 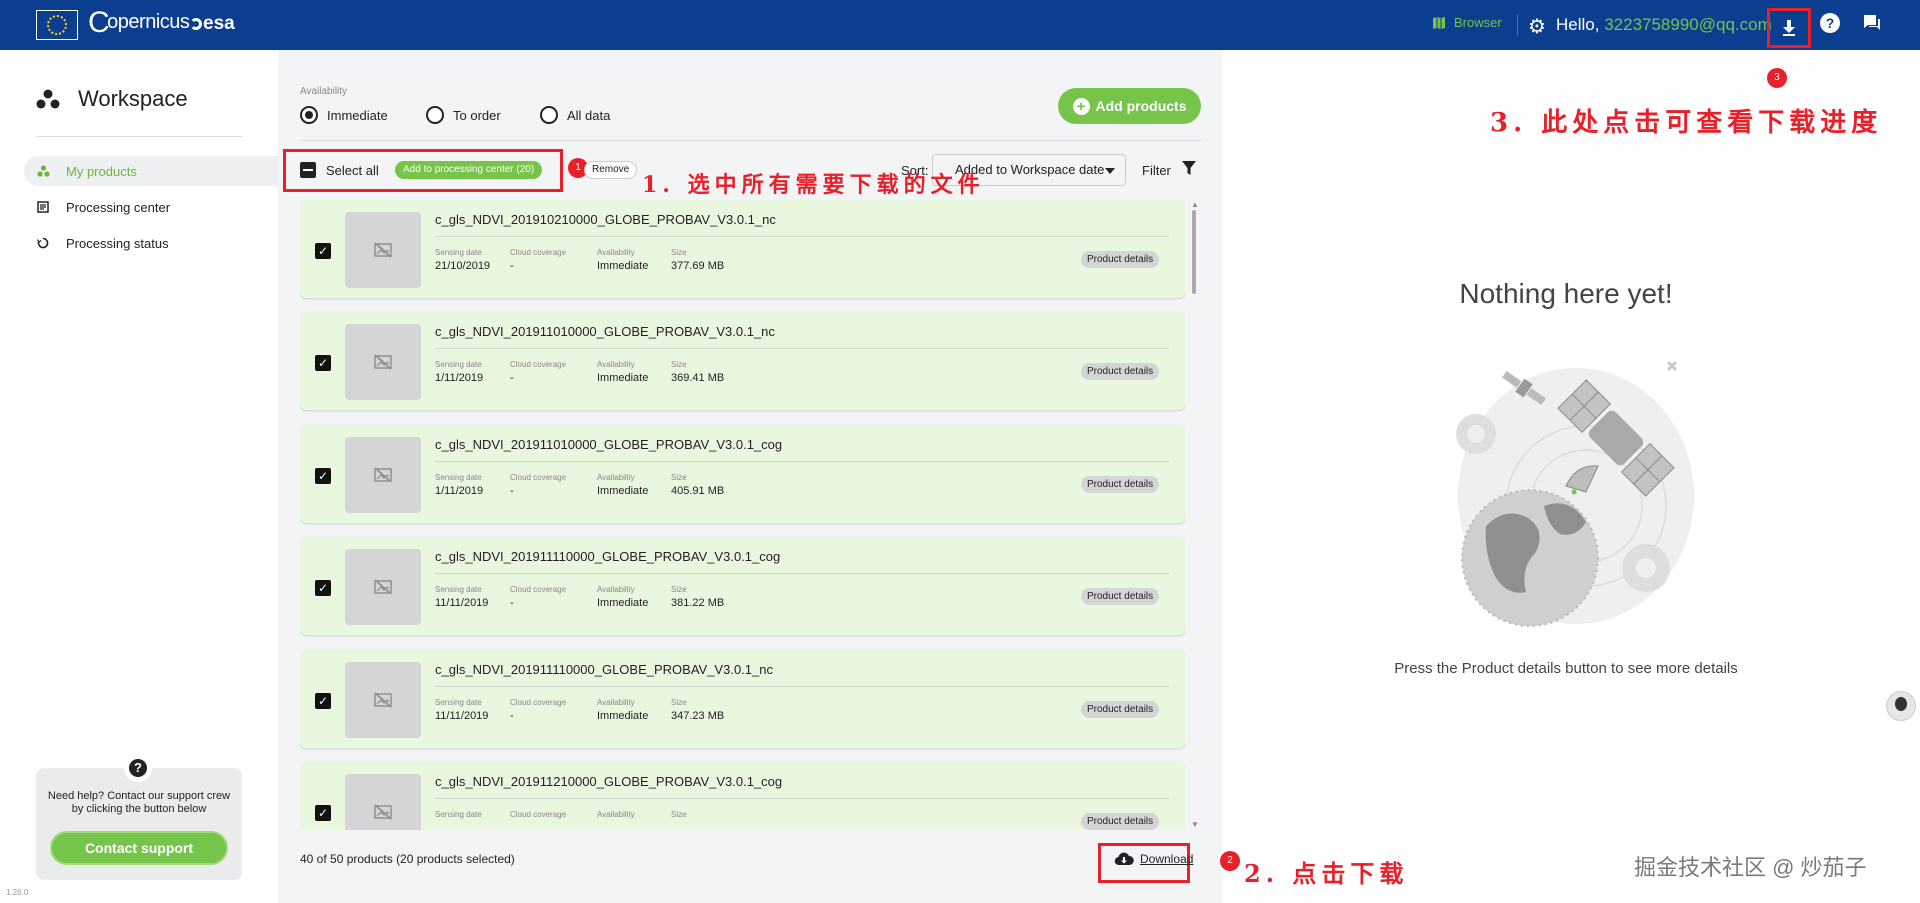 What do you see at coordinates (139, 848) in the screenshot?
I see `contact-support-button: Contact support` at bounding box center [139, 848].